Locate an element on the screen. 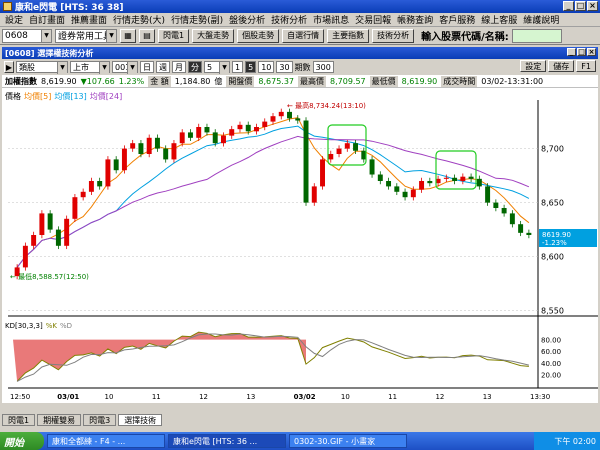  x-tick-label: 11 is located at coordinates (392, 397).